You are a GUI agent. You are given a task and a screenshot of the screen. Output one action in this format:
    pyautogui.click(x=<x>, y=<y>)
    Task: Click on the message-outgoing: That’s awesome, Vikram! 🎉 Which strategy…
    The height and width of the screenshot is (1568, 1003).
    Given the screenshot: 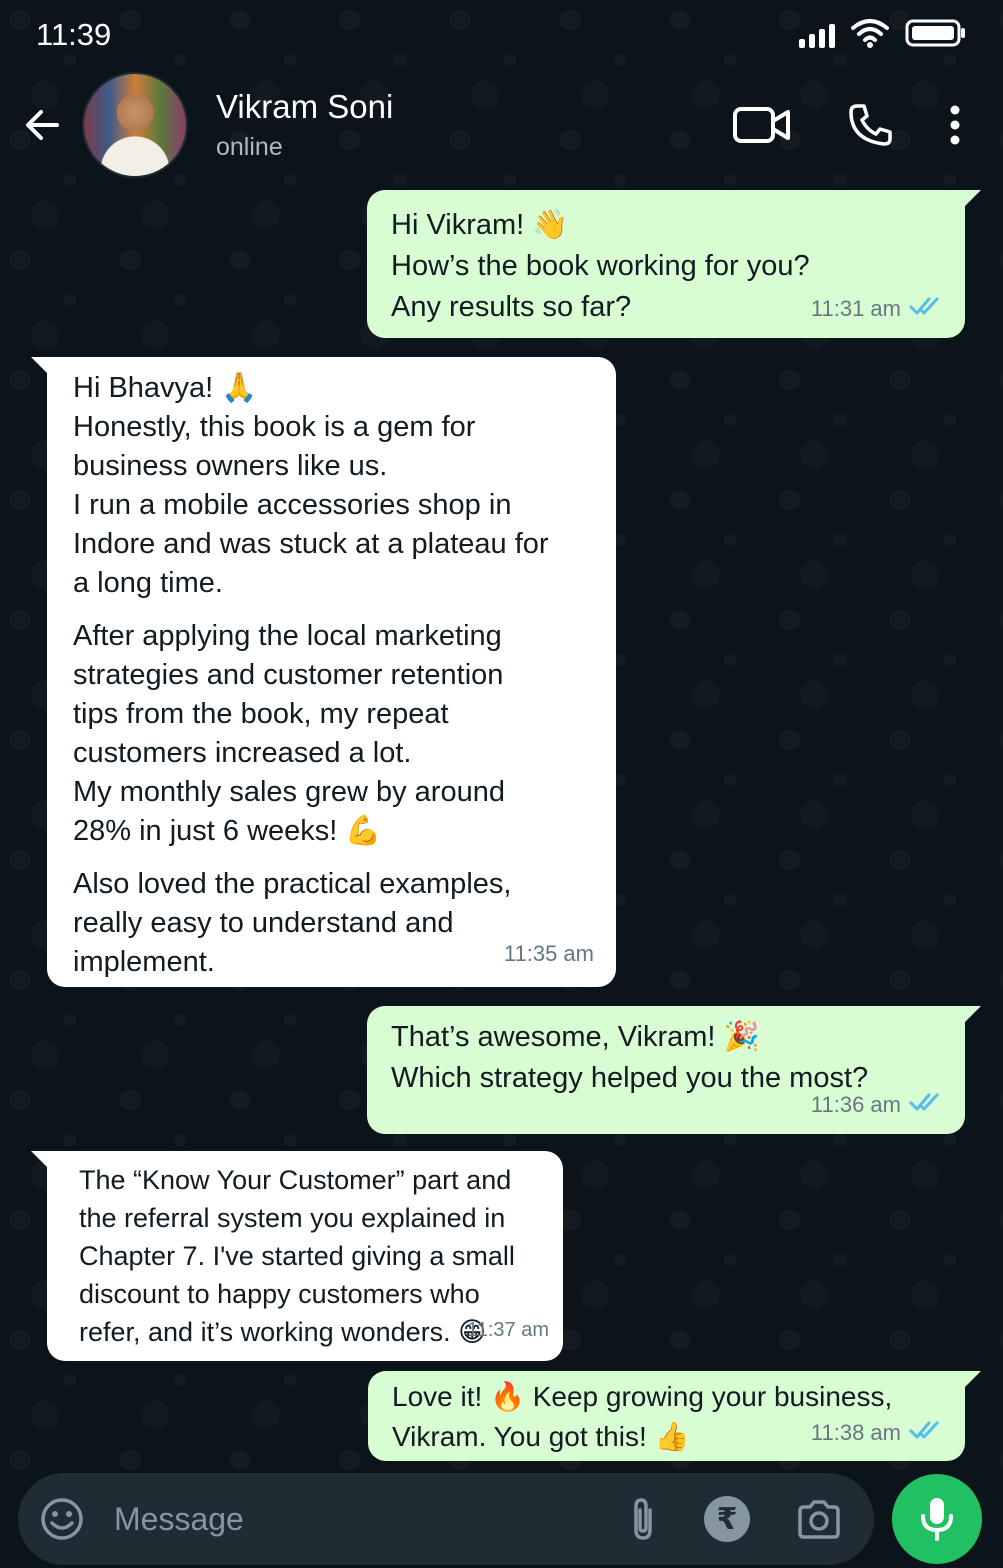 What is the action you would take?
    pyautogui.click(x=674, y=1070)
    